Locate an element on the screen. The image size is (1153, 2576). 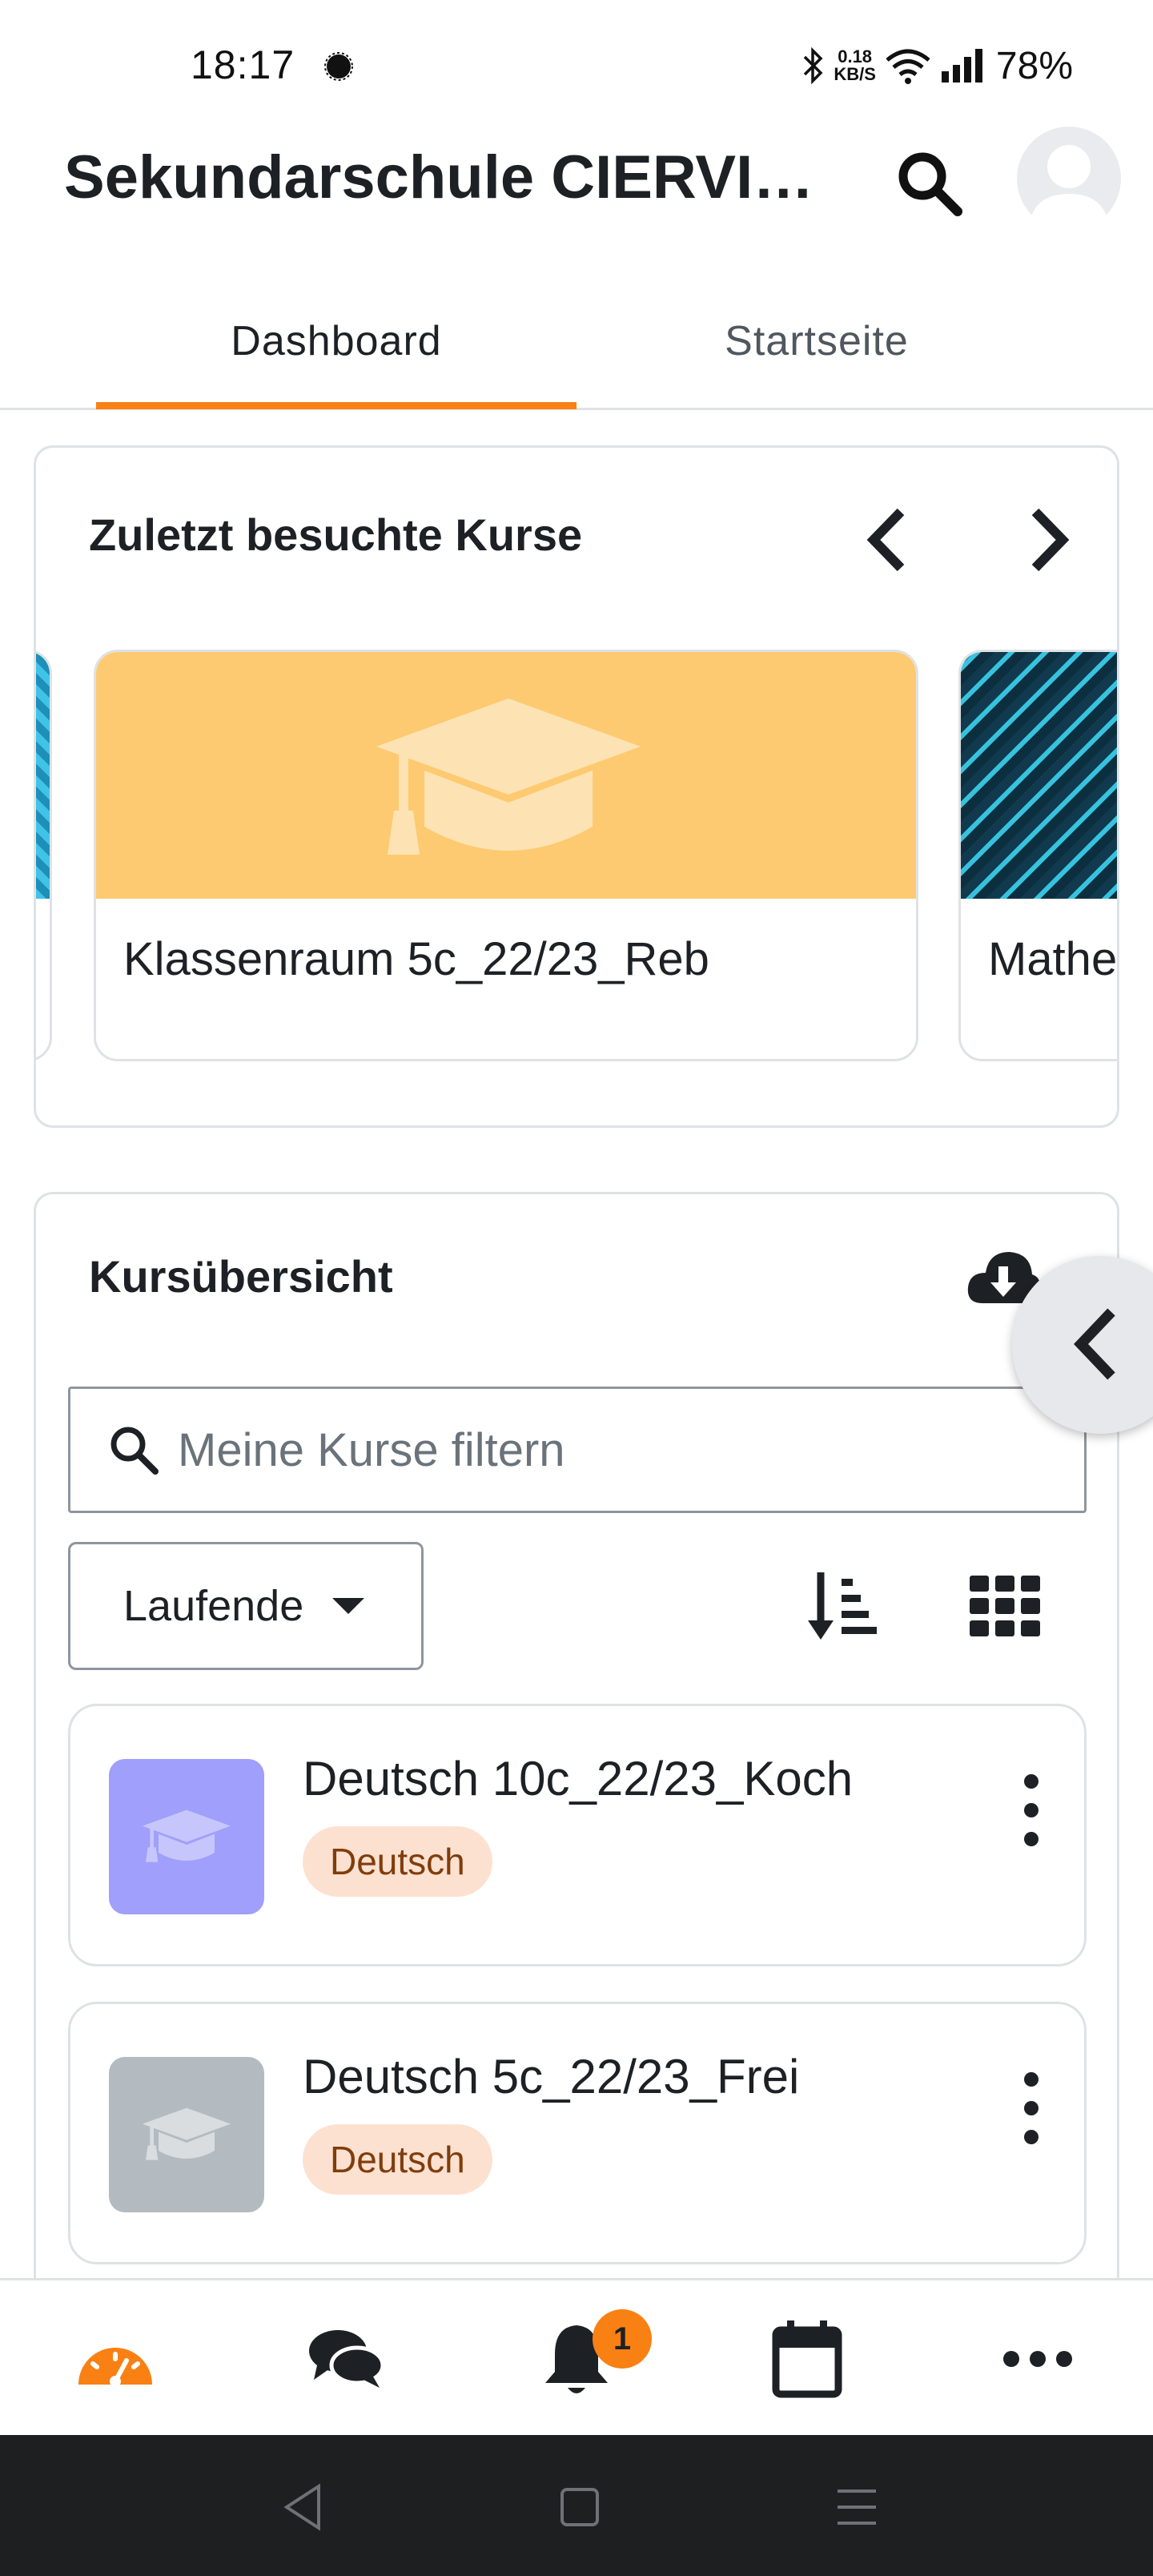
recent-courses-title: Zuletzt besuchte Kurse is located at coordinates (336, 534).